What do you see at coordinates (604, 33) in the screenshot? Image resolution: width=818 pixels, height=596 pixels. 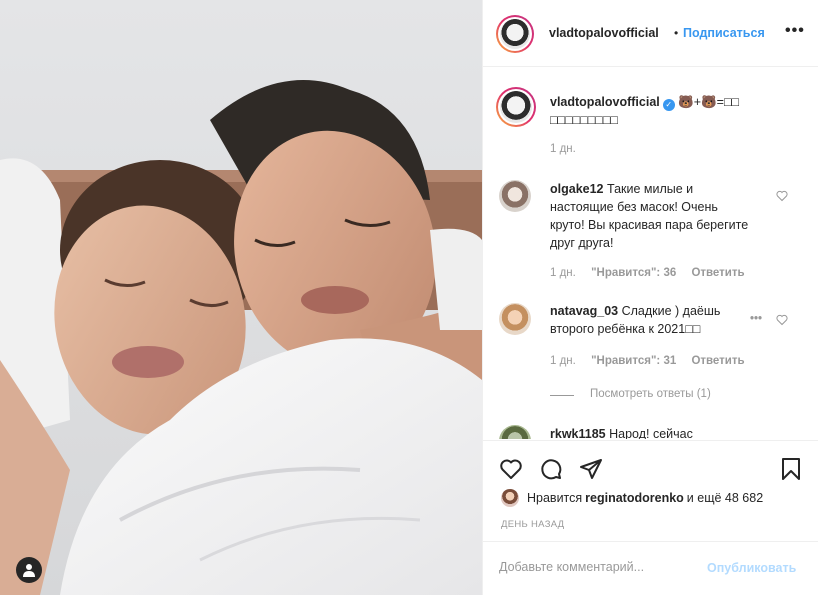 I see `author-username: vladtopalovofficial` at bounding box center [604, 33].